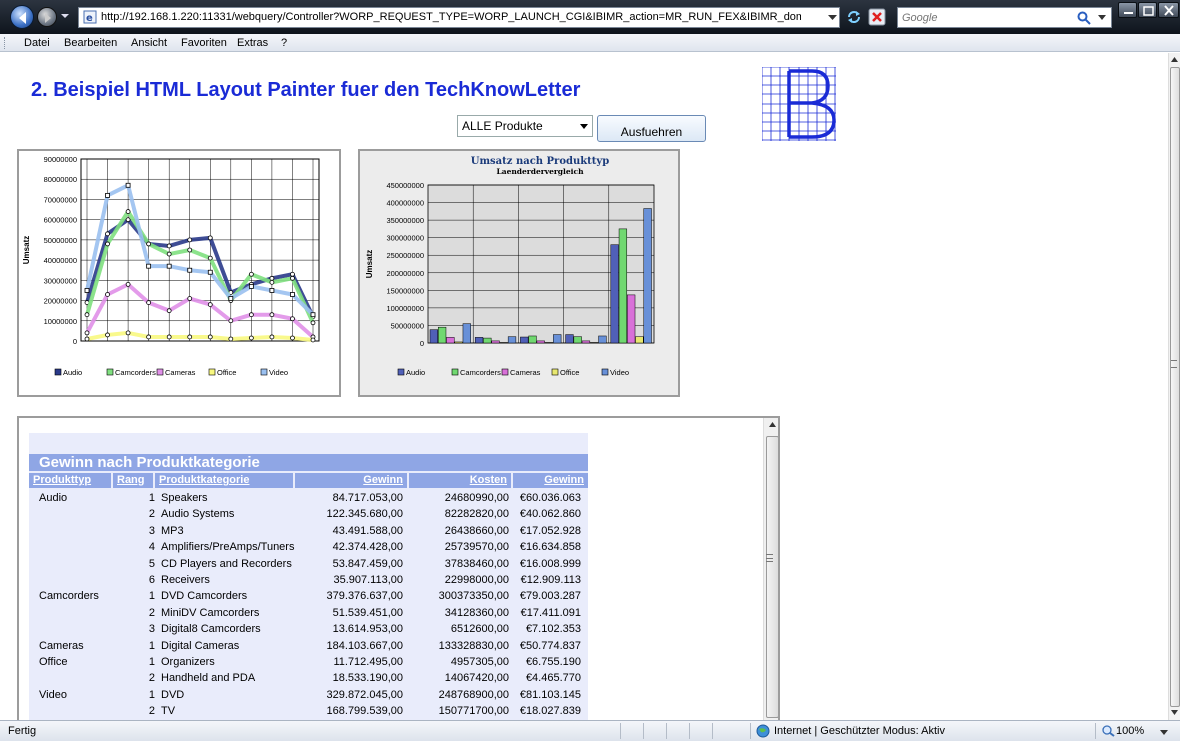 The image size is (1180, 741). I want to click on header-gewinn-euro: Gewinn, so click(550, 480).